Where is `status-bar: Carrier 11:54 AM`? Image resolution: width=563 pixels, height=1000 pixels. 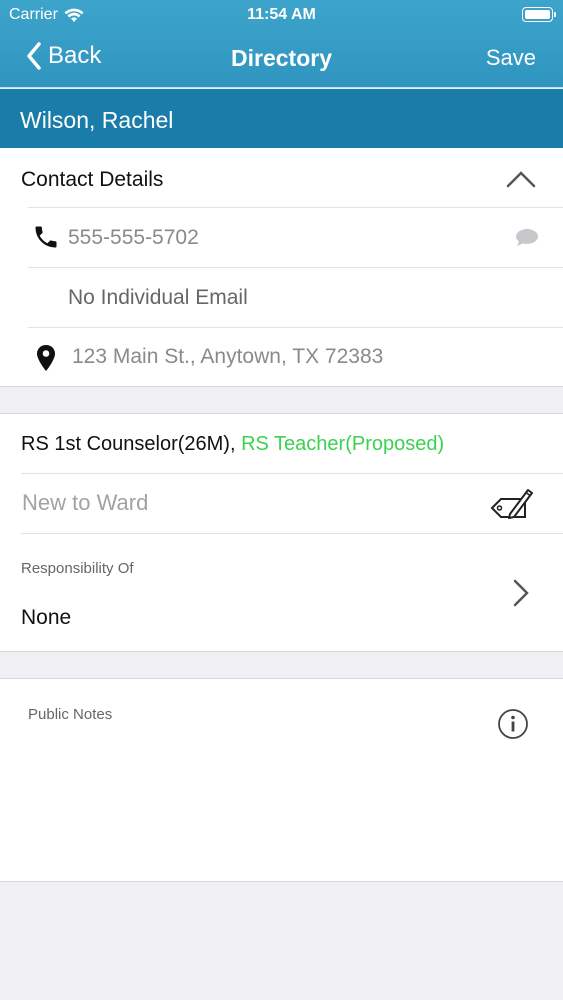 status-bar: Carrier 11:54 AM is located at coordinates (281, 15).